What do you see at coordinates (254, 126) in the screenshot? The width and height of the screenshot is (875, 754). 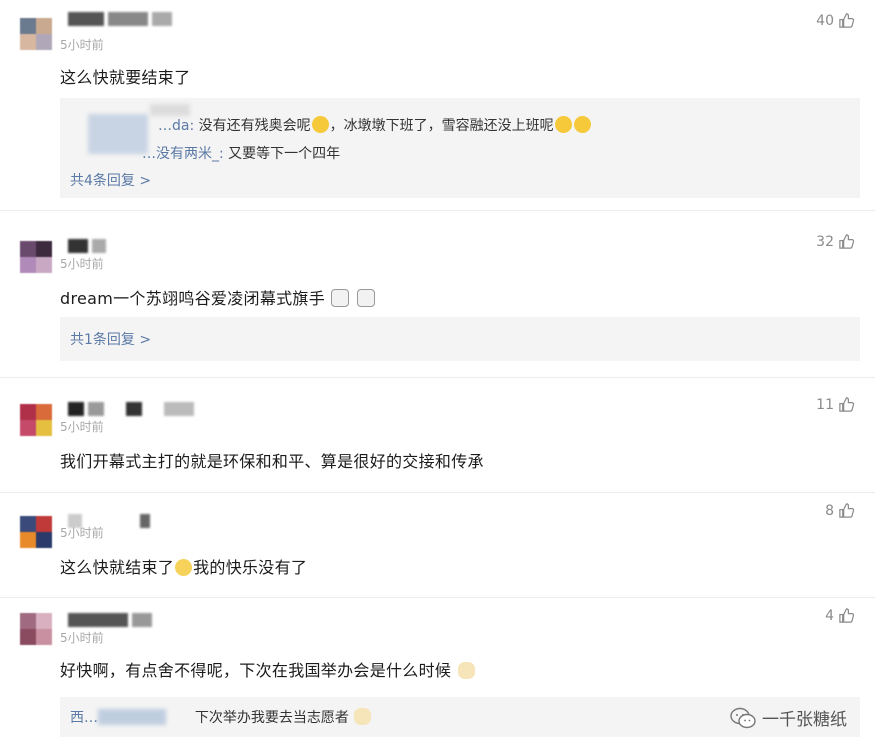 I see `reply-text: 没有还有残奥会呢` at bounding box center [254, 126].